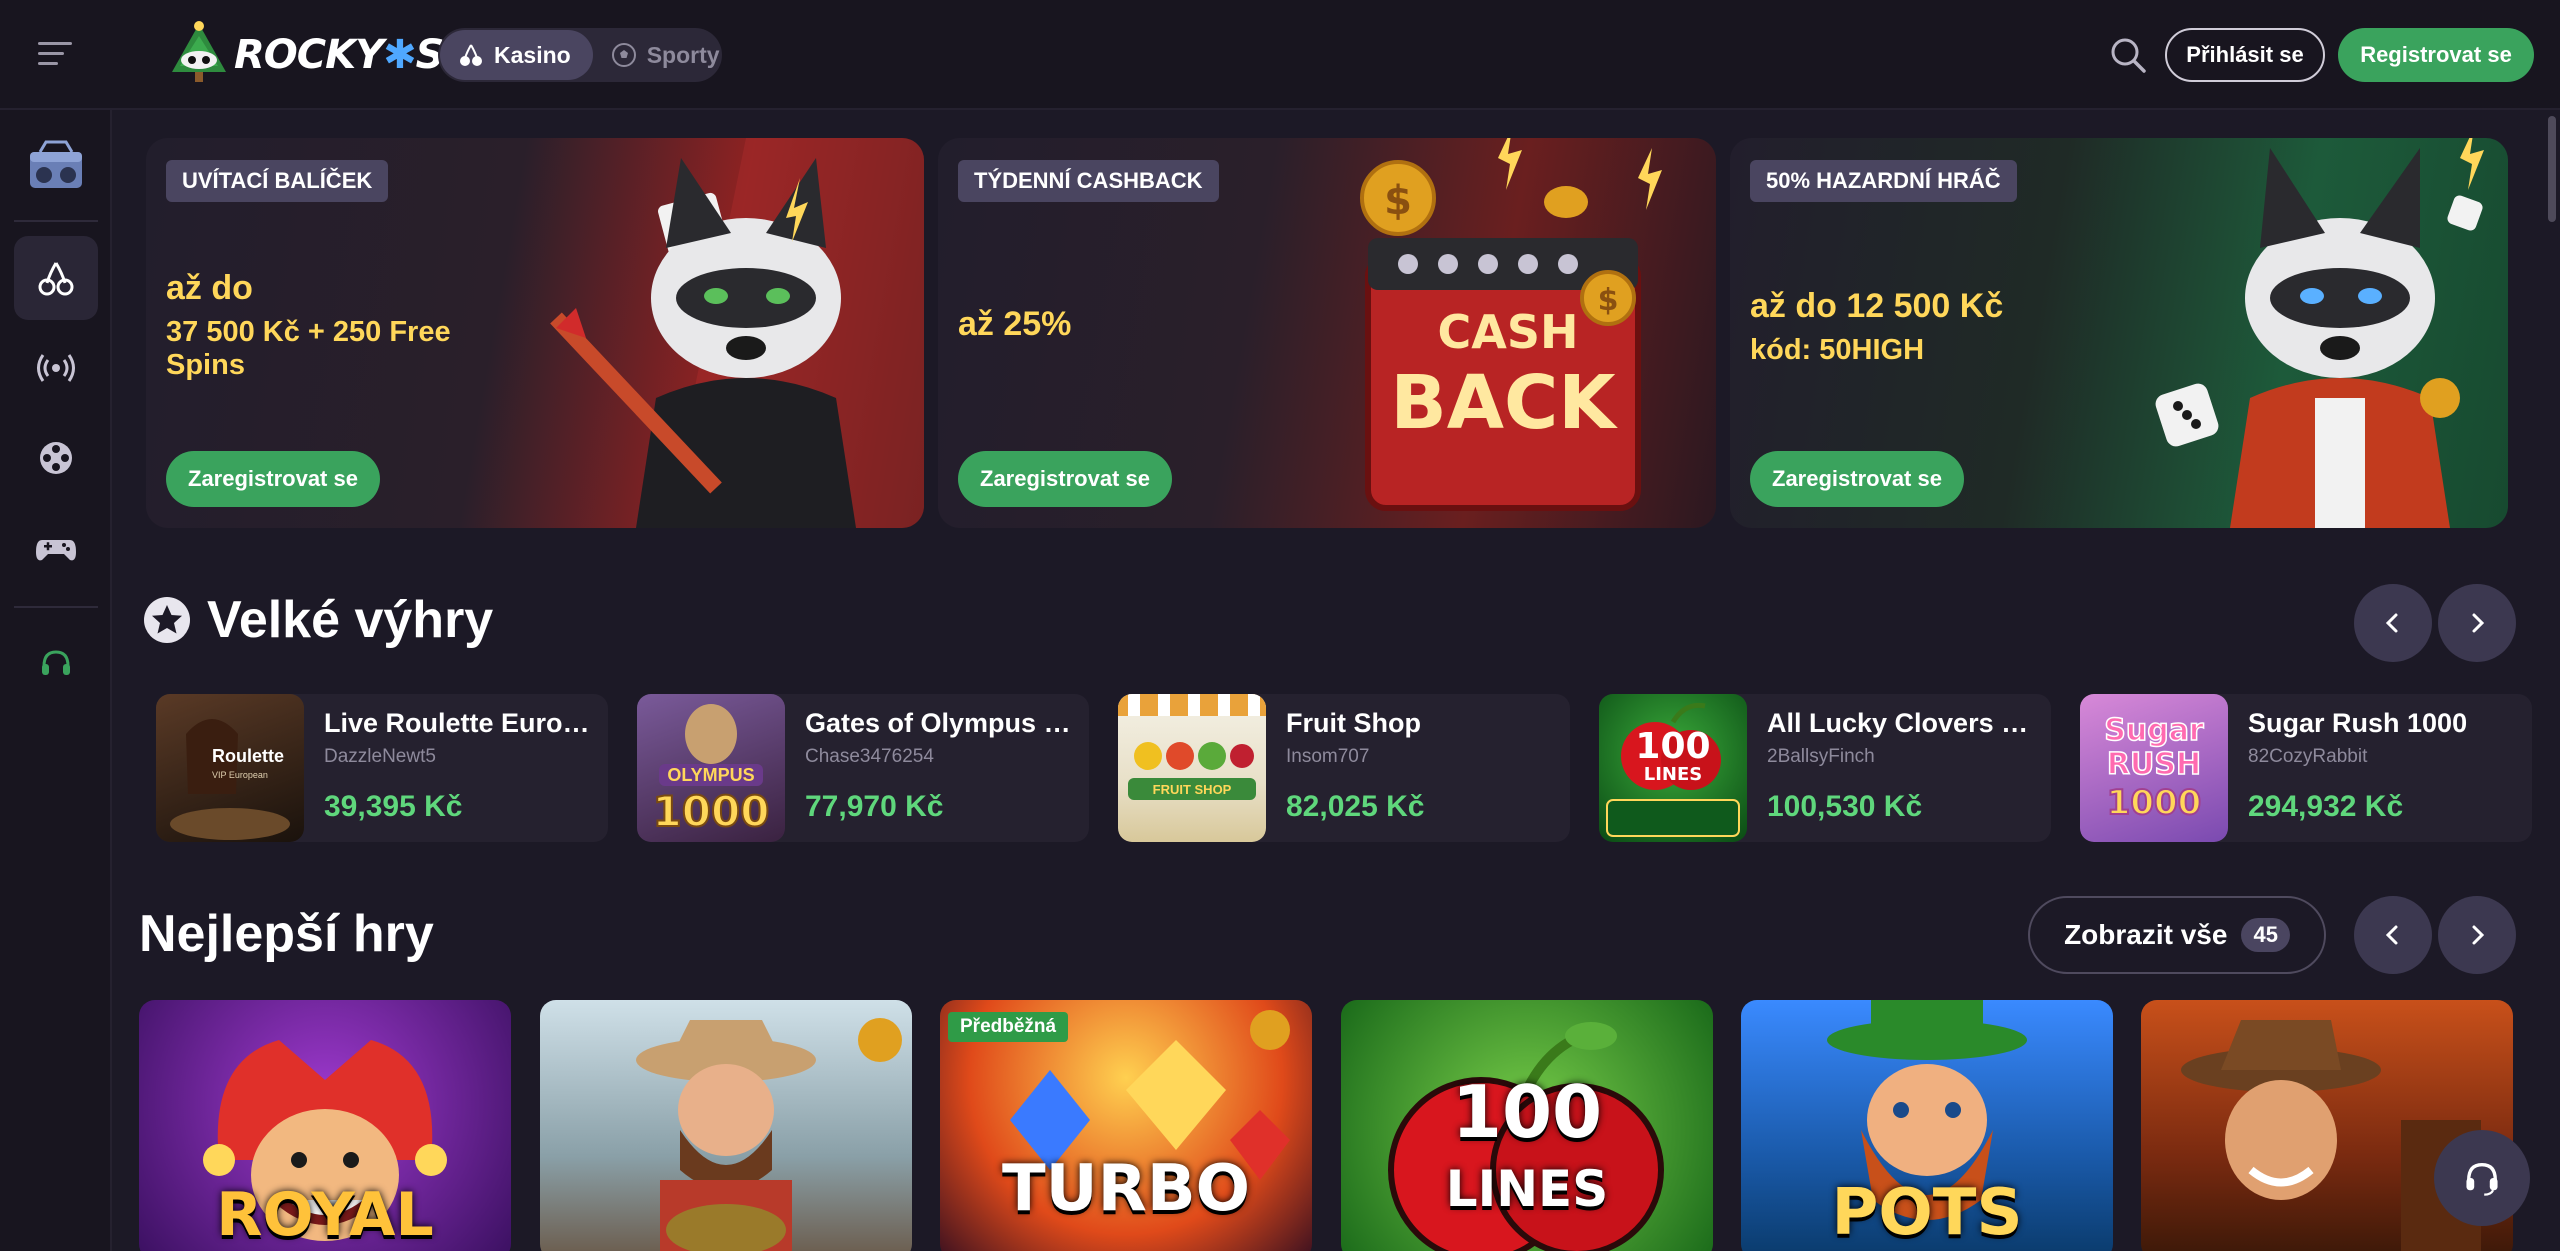 This screenshot has height=1251, width=2560. What do you see at coordinates (2128, 55) in the screenshot?
I see `search-icon` at bounding box center [2128, 55].